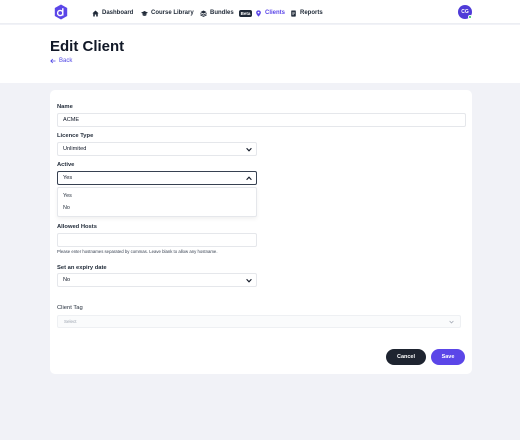 Image resolution: width=520 pixels, height=440 pixels. What do you see at coordinates (261, 120) in the screenshot?
I see `name-input: ACME` at bounding box center [261, 120].